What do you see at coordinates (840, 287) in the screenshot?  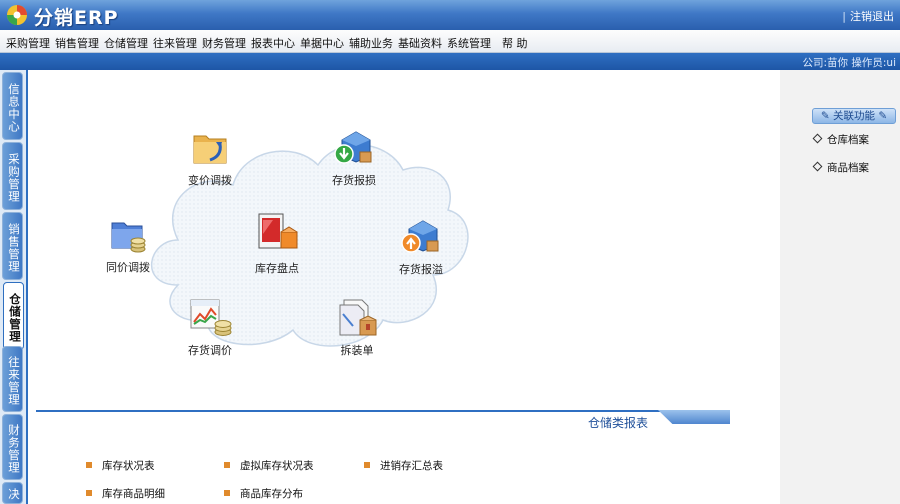 I see `related-functions-panel: ✎ 关联功能 ✎ 仓库档案 商品档案` at bounding box center [840, 287].